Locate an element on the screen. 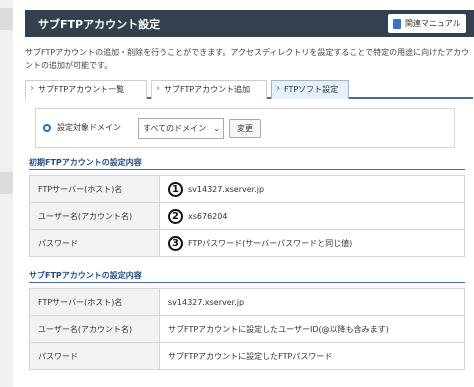  book-icon is located at coordinates (397, 23).